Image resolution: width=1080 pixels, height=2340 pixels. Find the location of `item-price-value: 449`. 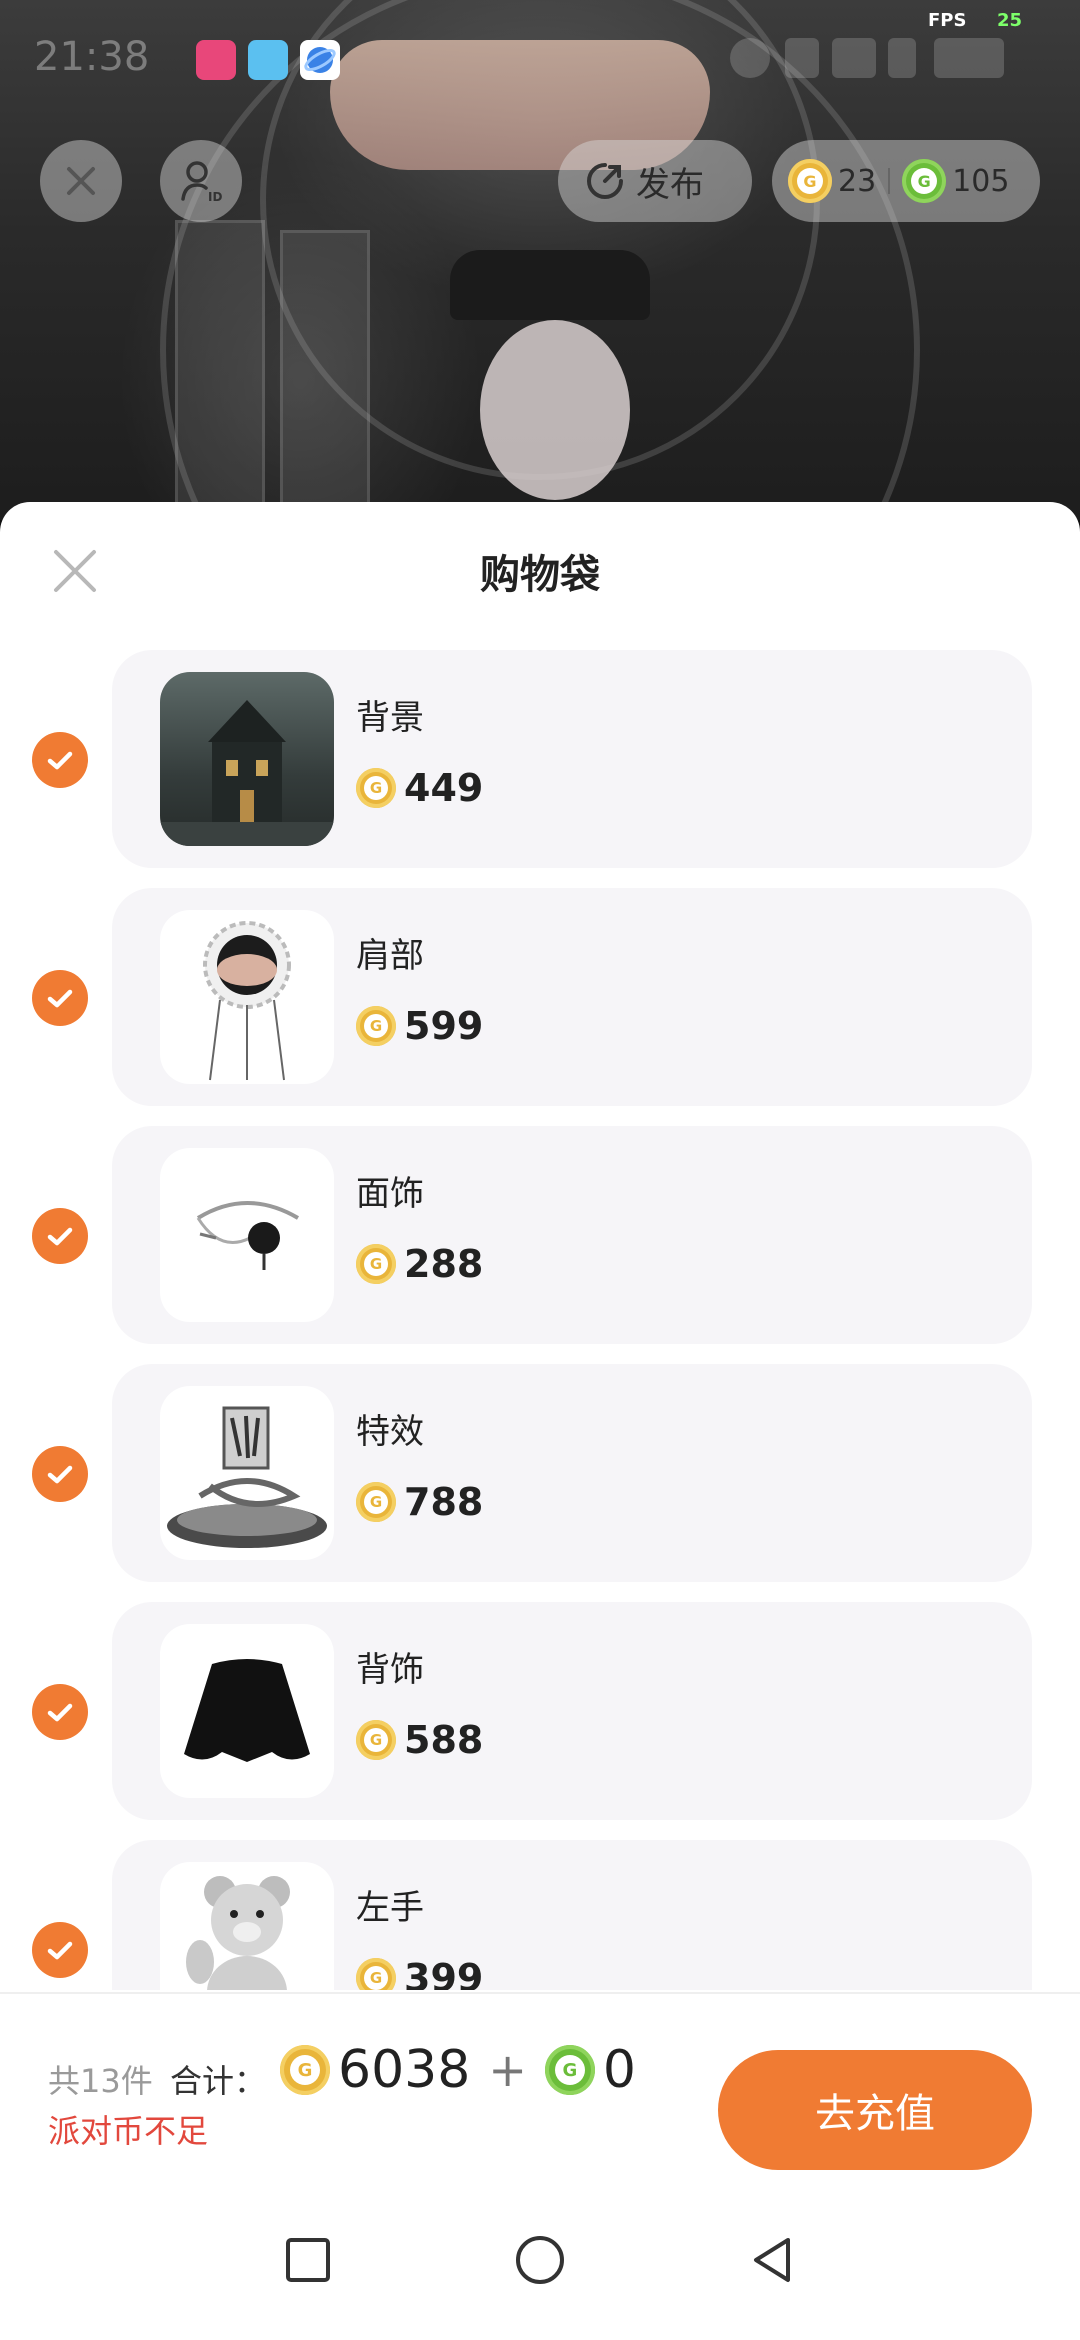

item-price-value: 449 is located at coordinates (444, 788).